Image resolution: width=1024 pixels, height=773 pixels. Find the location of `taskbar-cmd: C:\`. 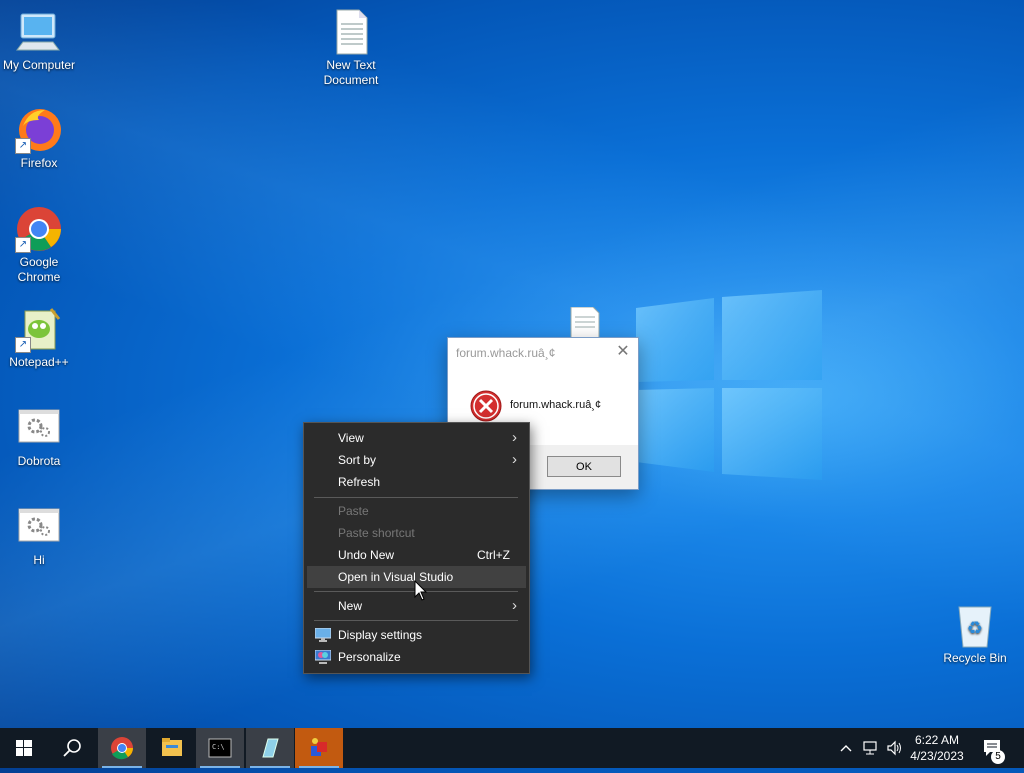

taskbar-cmd: C:\ is located at coordinates (220, 748).